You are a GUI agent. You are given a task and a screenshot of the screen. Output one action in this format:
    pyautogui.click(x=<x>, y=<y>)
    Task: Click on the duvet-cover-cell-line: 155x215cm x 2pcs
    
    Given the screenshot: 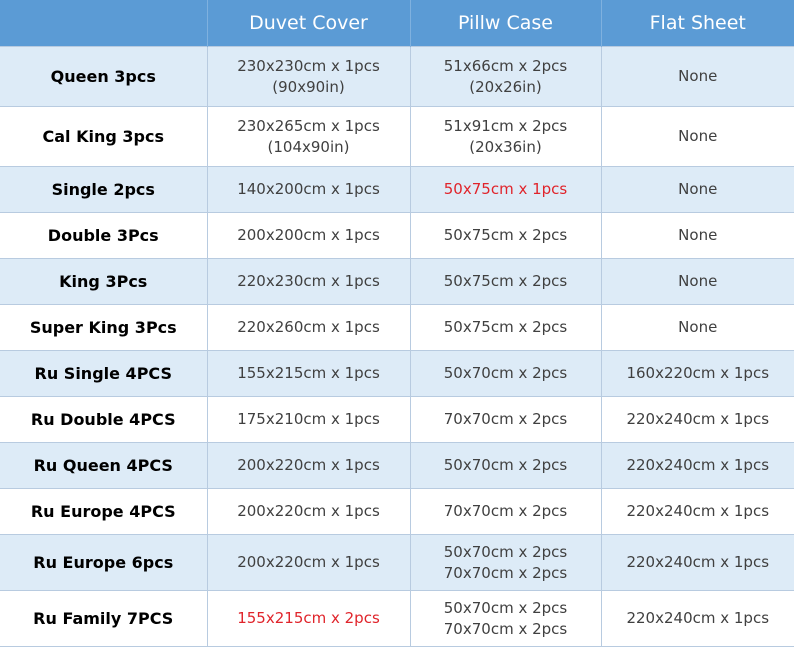 What is the action you would take?
    pyautogui.click(x=308, y=618)
    